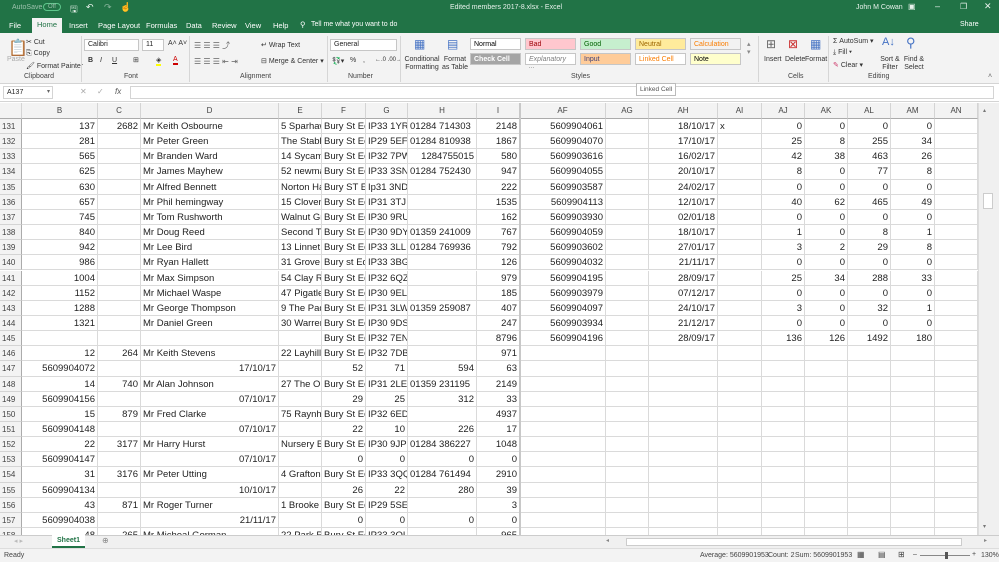 The width and height of the screenshot is (999, 562). Describe the element at coordinates (869, 157) in the screenshot. I see `cell: 463` at that location.